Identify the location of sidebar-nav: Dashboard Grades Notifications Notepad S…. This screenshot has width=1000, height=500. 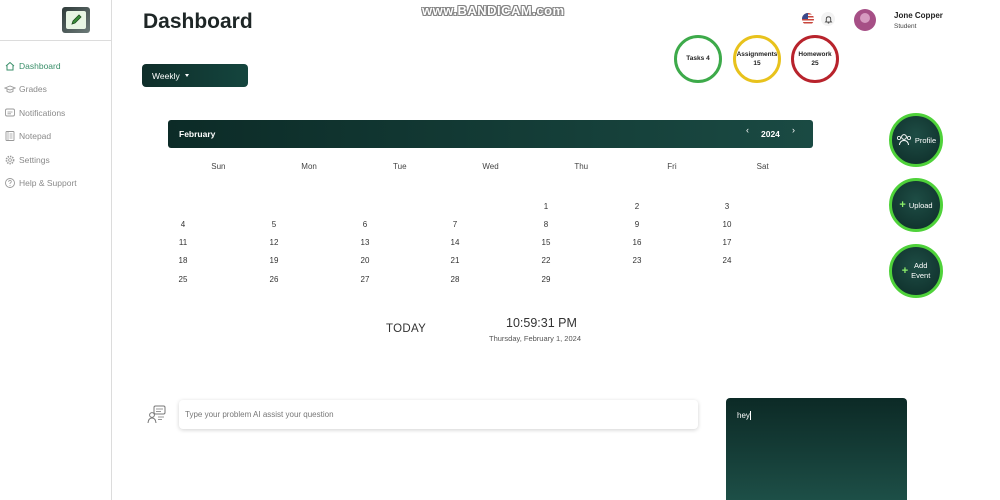
(40, 124).